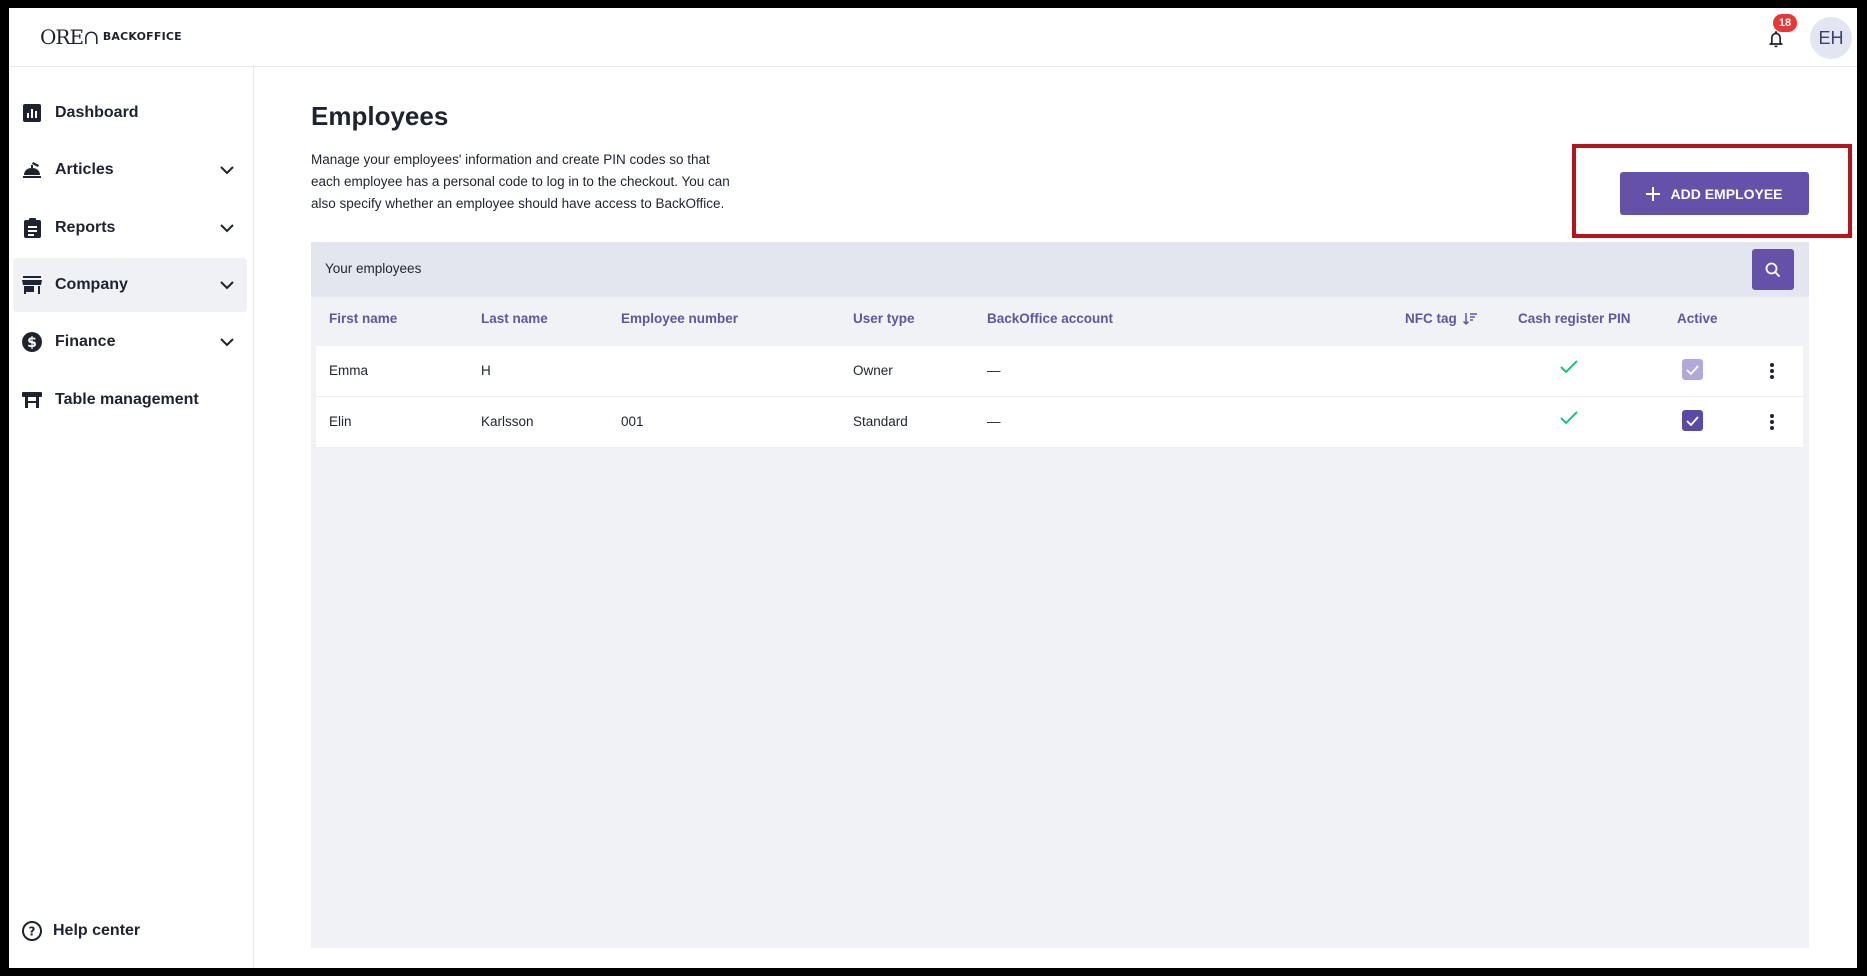 The width and height of the screenshot is (1867, 976). What do you see at coordinates (679, 318) in the screenshot?
I see `column-header-employee-number: Employee number` at bounding box center [679, 318].